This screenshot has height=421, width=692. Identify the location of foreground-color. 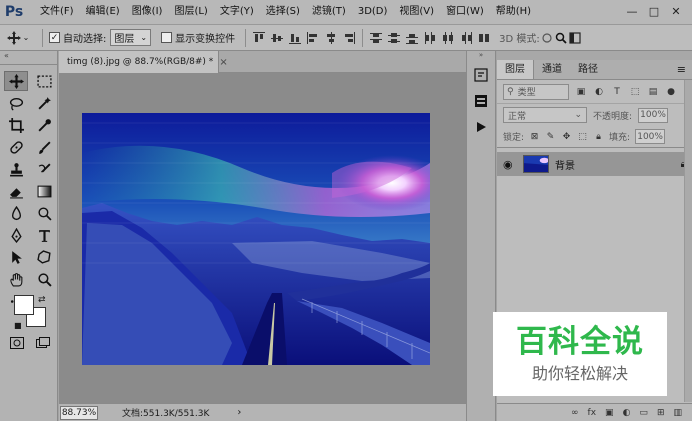
(24, 305).